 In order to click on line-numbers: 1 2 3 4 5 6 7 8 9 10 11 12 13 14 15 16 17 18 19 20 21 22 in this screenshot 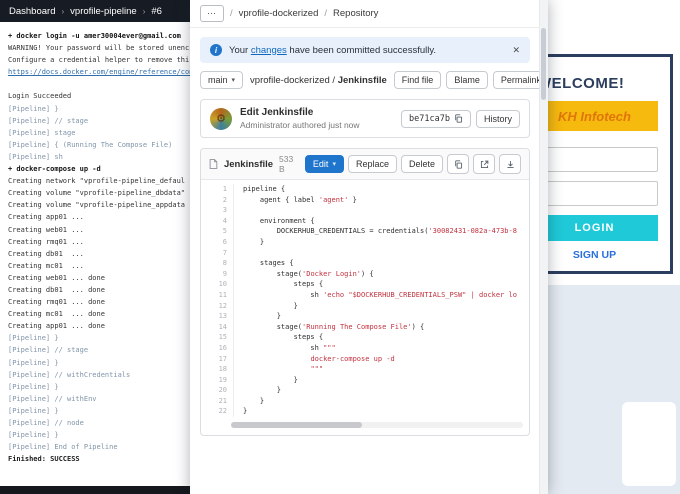, I will do `click(217, 301)`.